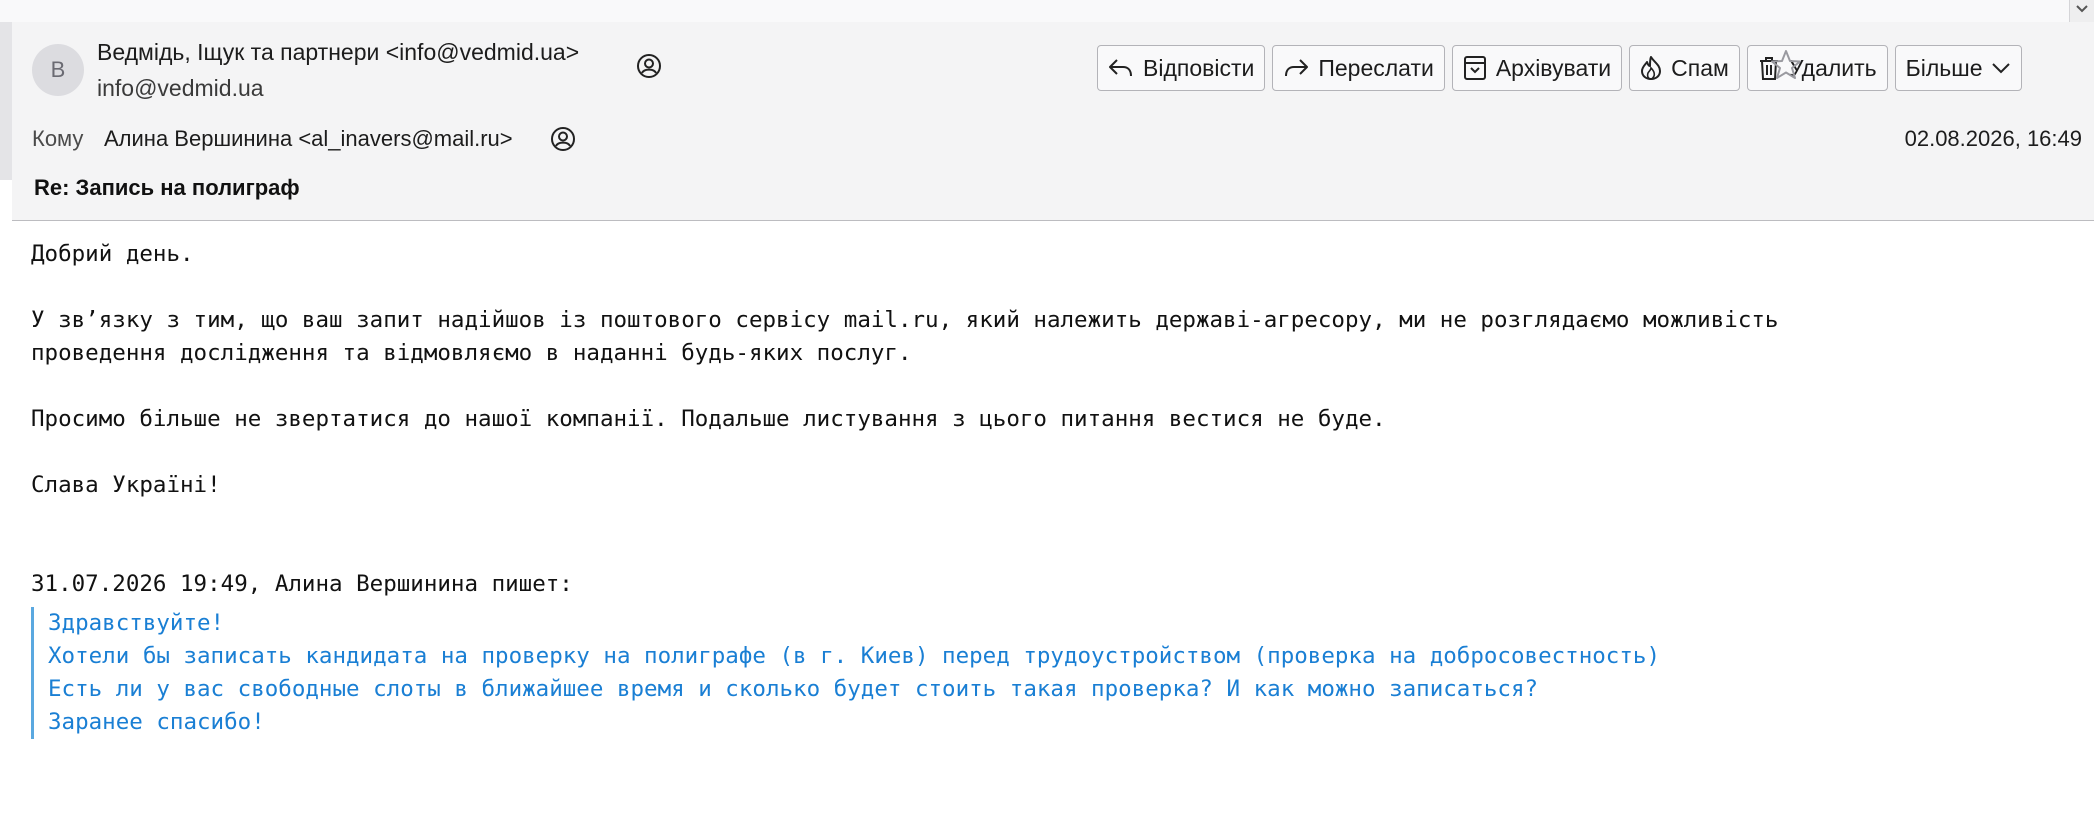 Image resolution: width=2094 pixels, height=828 pixels. What do you see at coordinates (1651, 68) in the screenshot?
I see `spam-icon` at bounding box center [1651, 68].